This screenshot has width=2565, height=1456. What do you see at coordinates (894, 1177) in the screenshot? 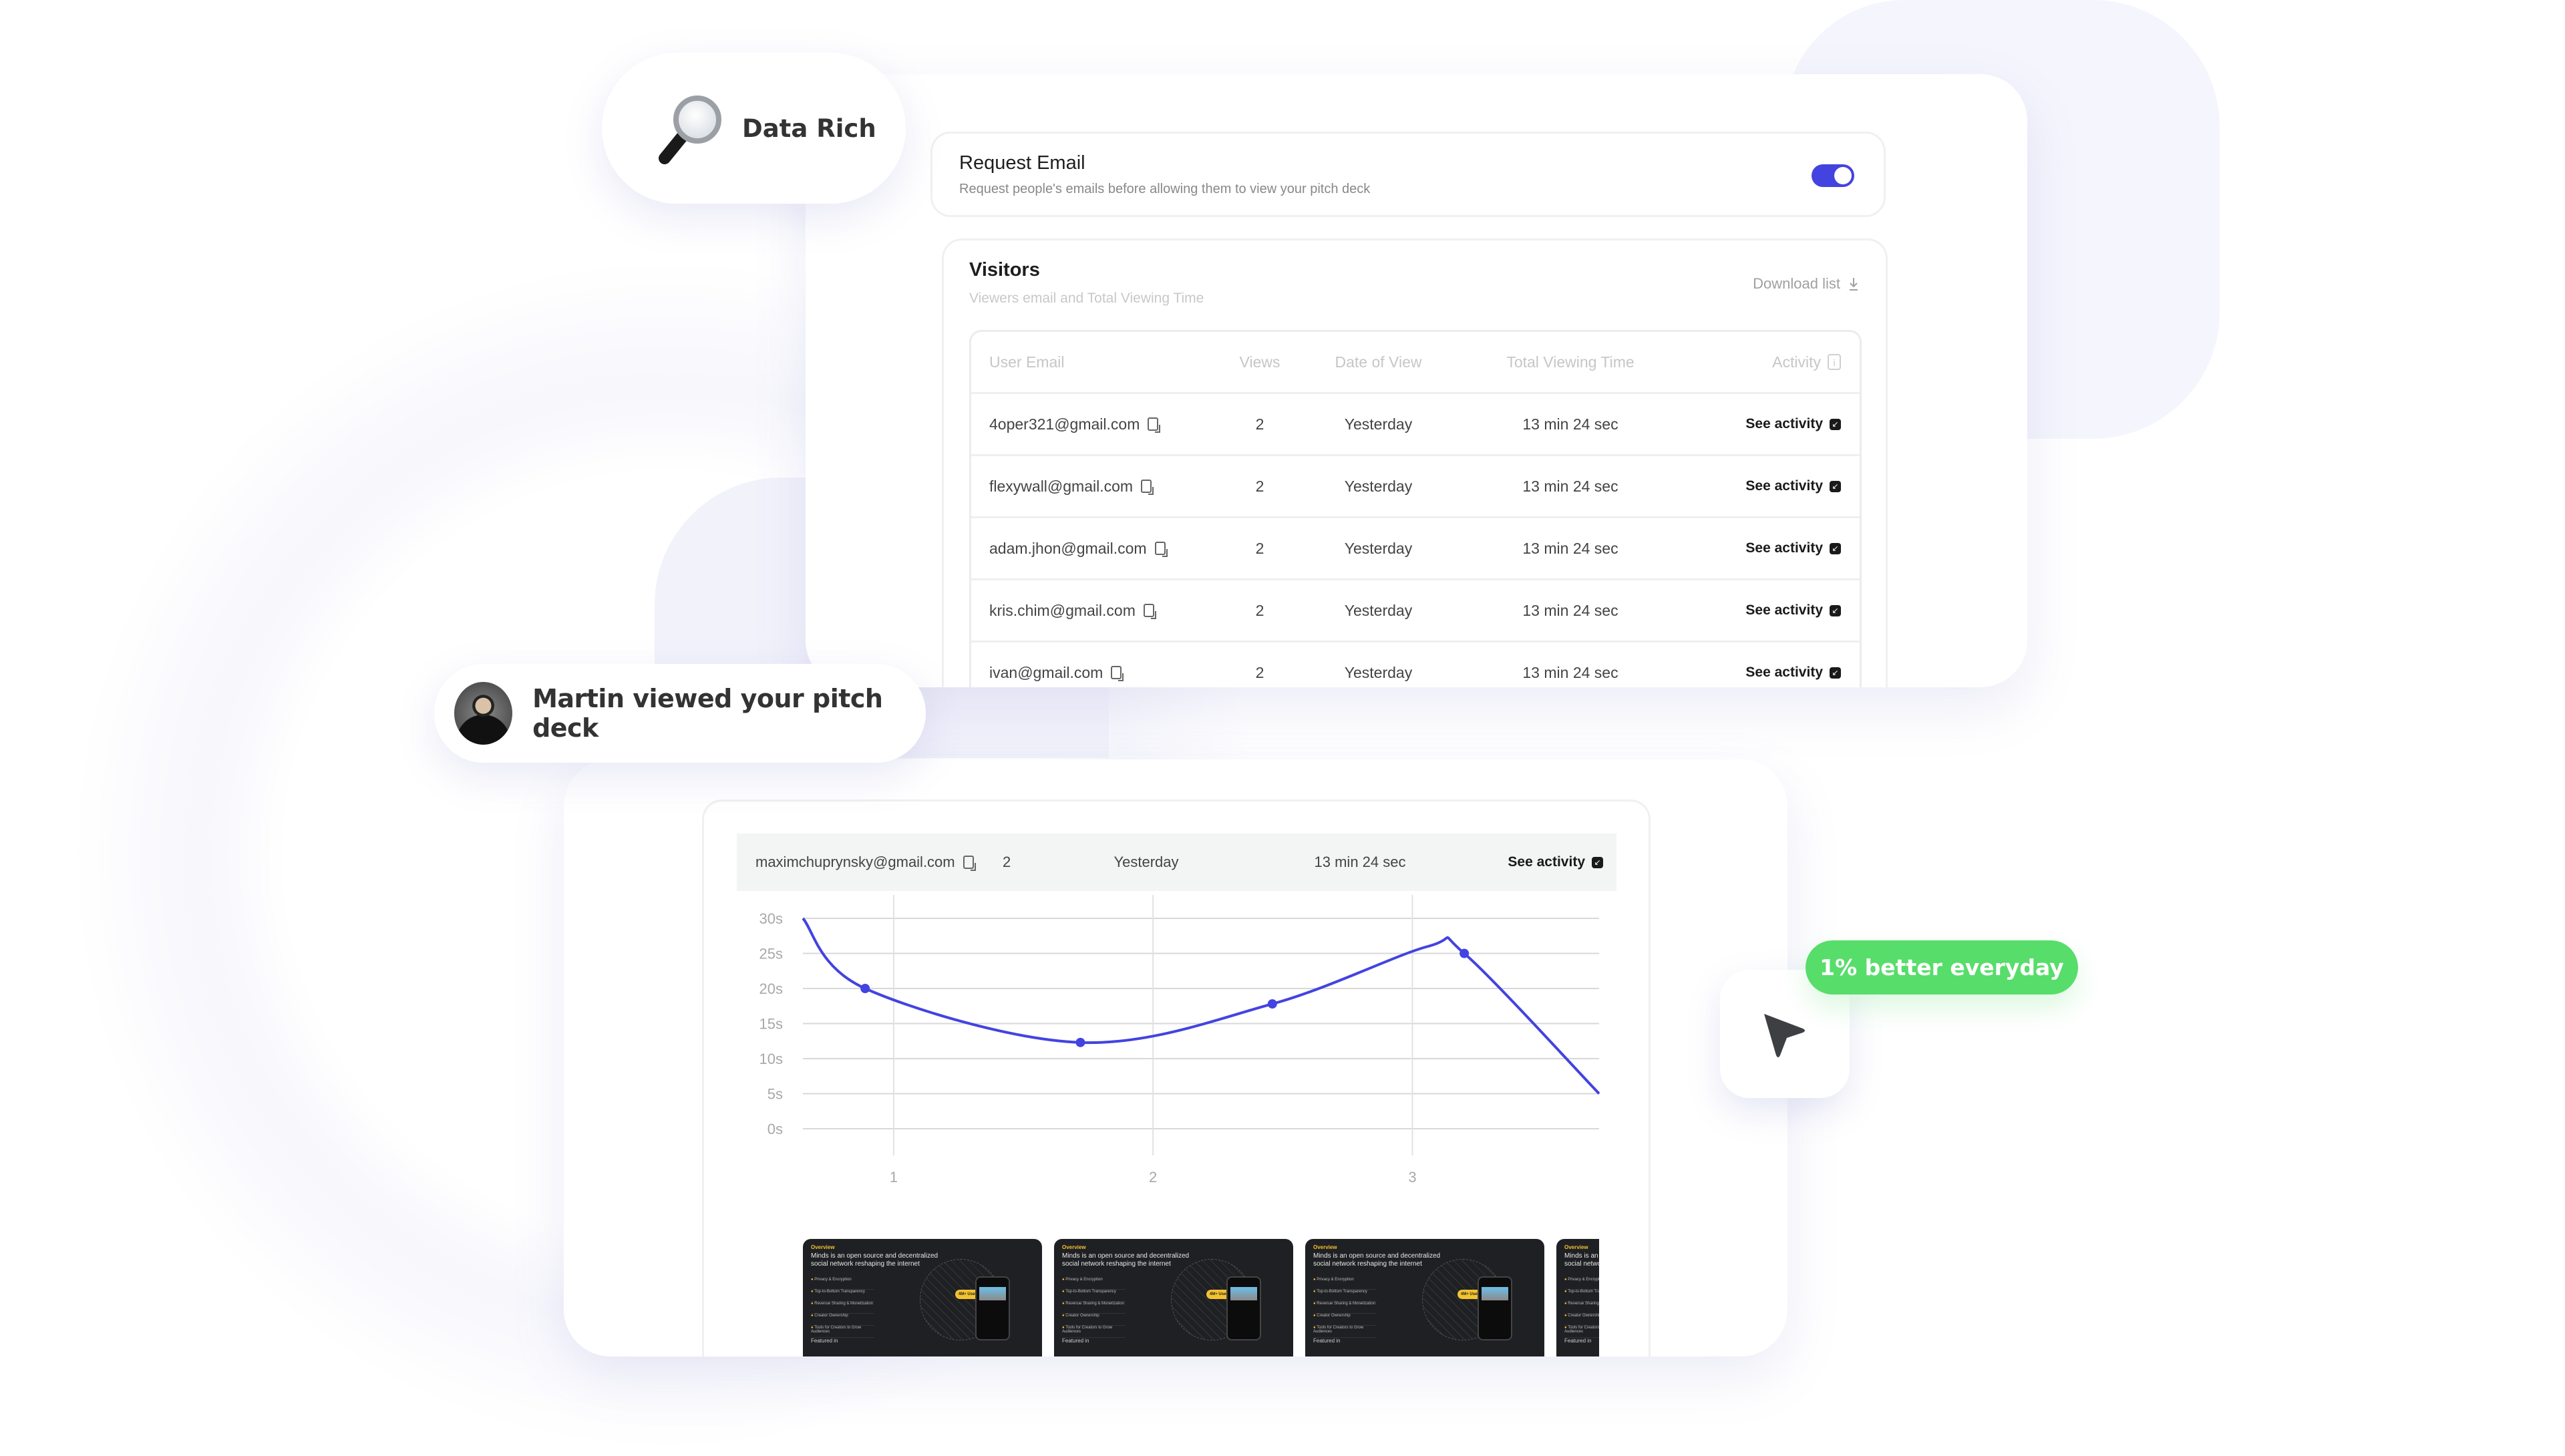
I see `x-tick-label: 1` at bounding box center [894, 1177].